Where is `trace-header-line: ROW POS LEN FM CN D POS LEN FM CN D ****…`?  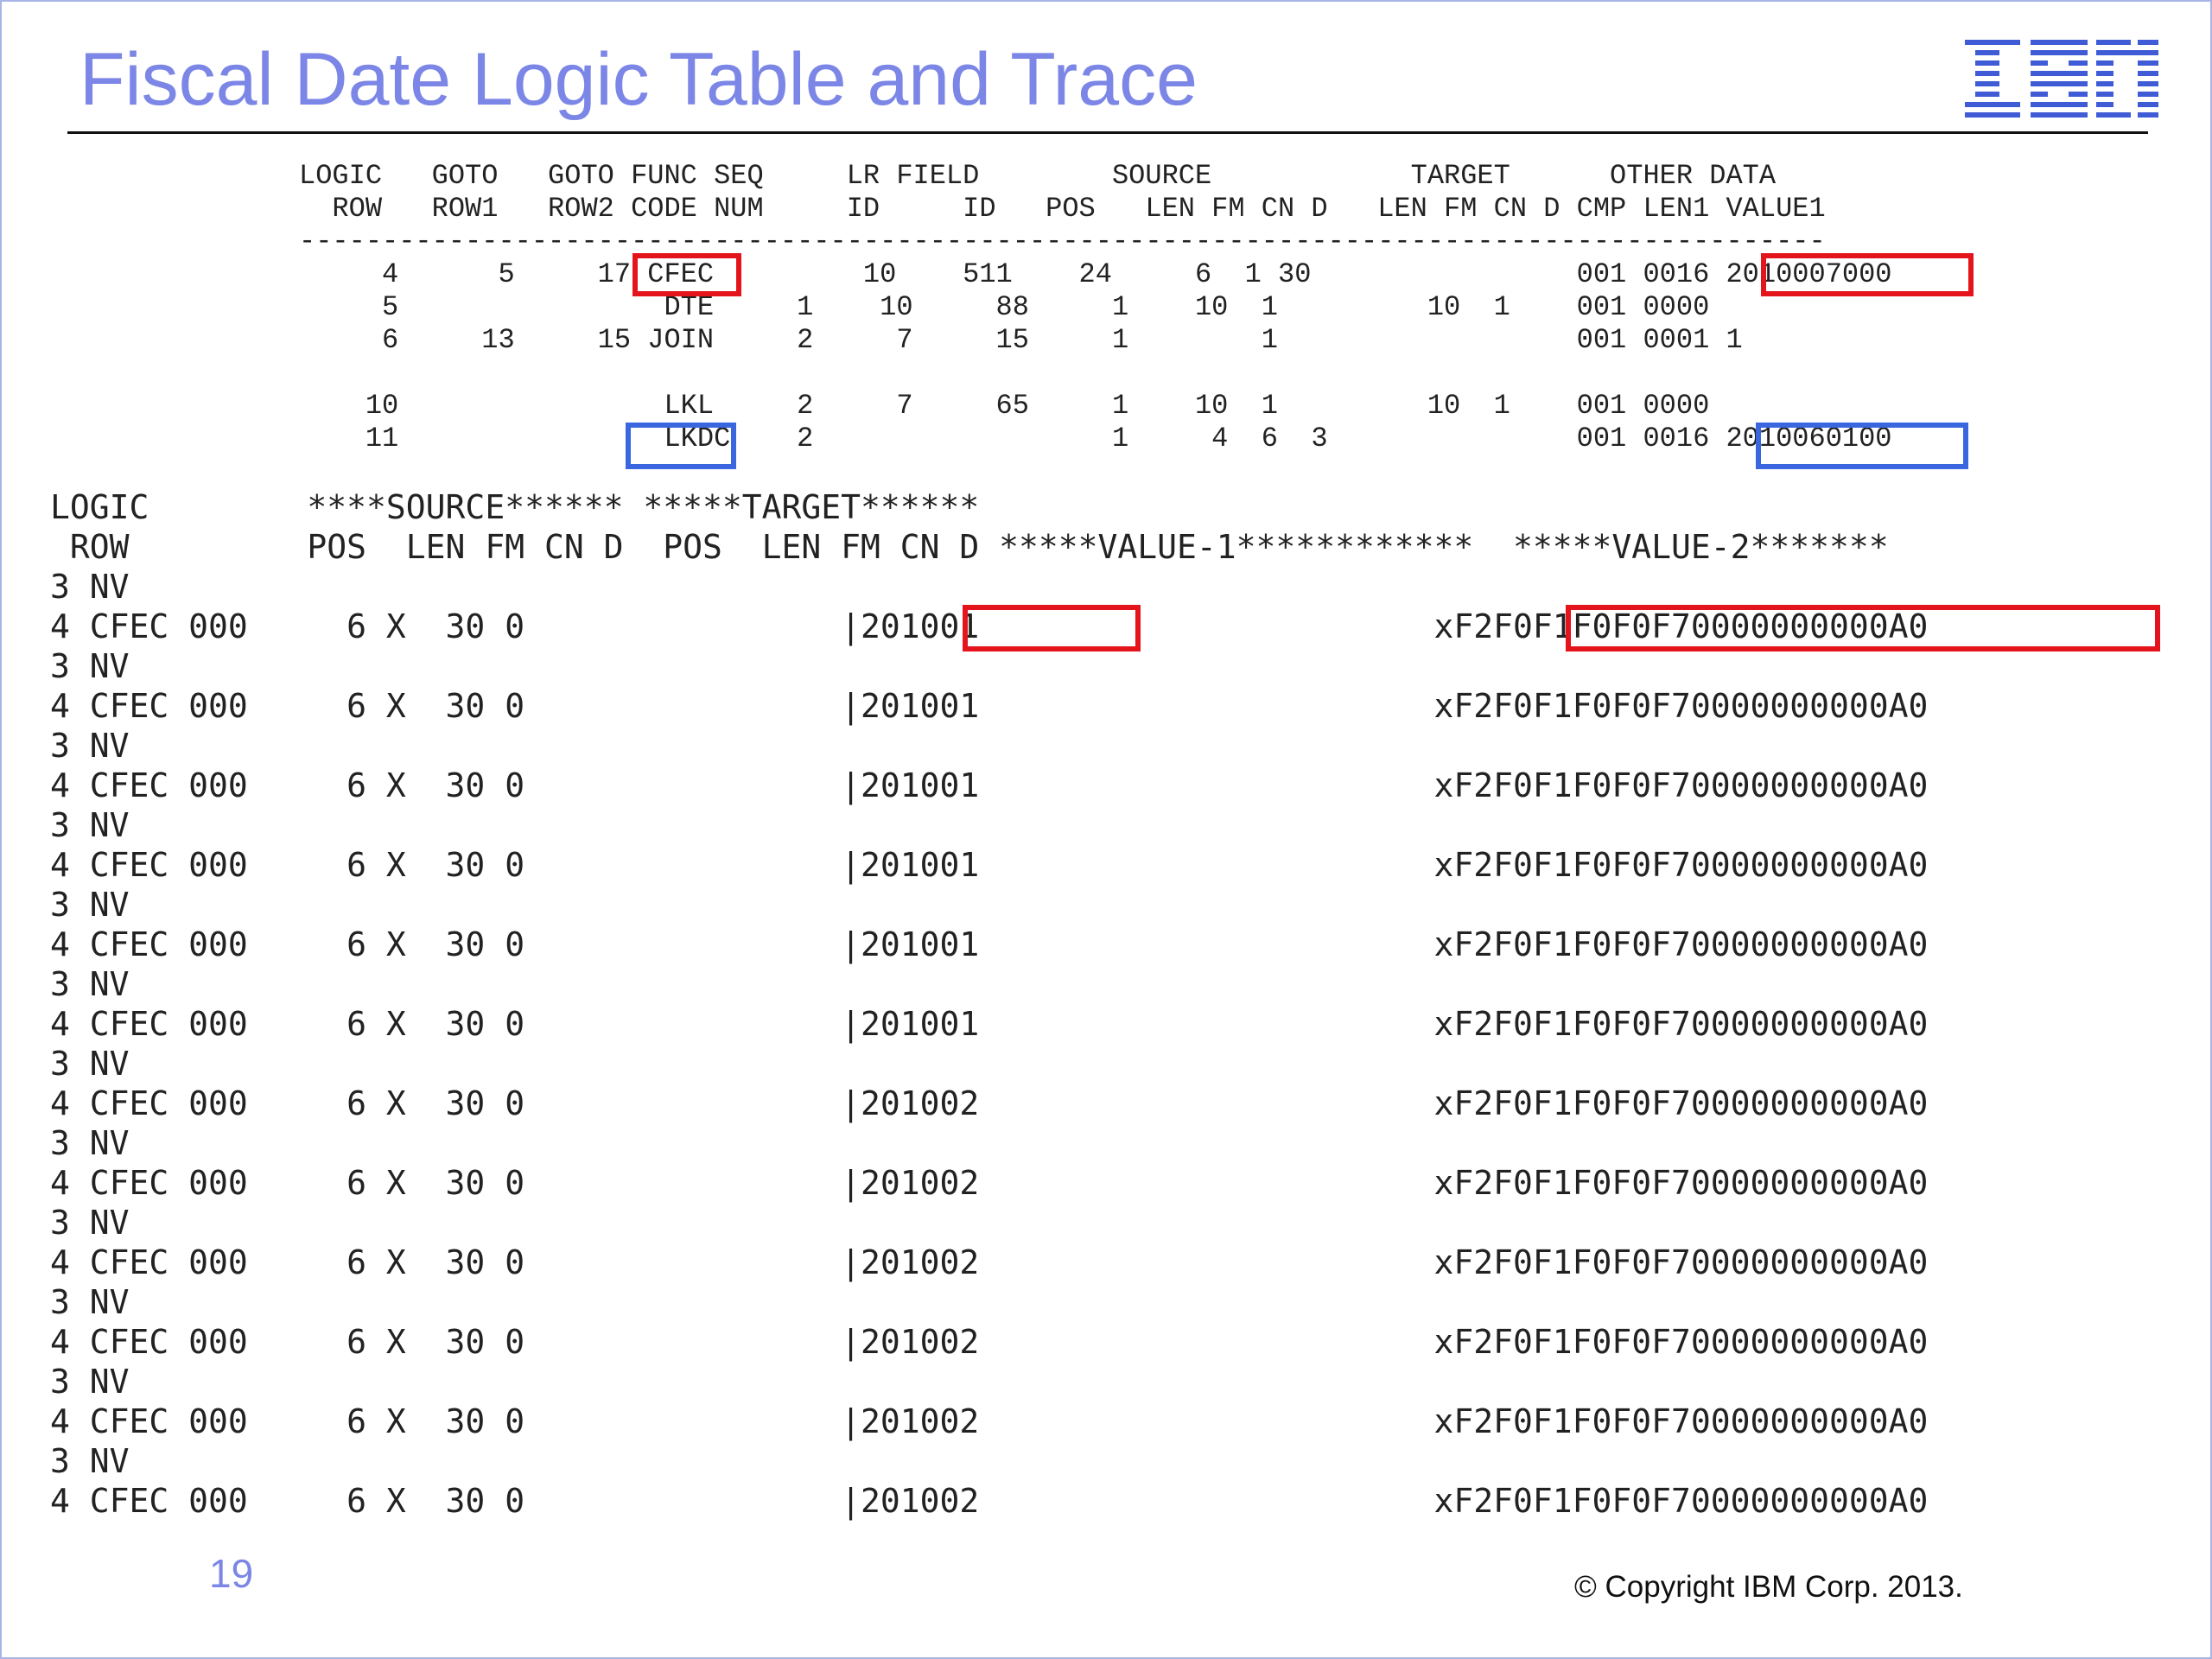
trace-header-line: ROW POS LEN FM CN D POS LEN FM CN D ****… is located at coordinates (969, 547).